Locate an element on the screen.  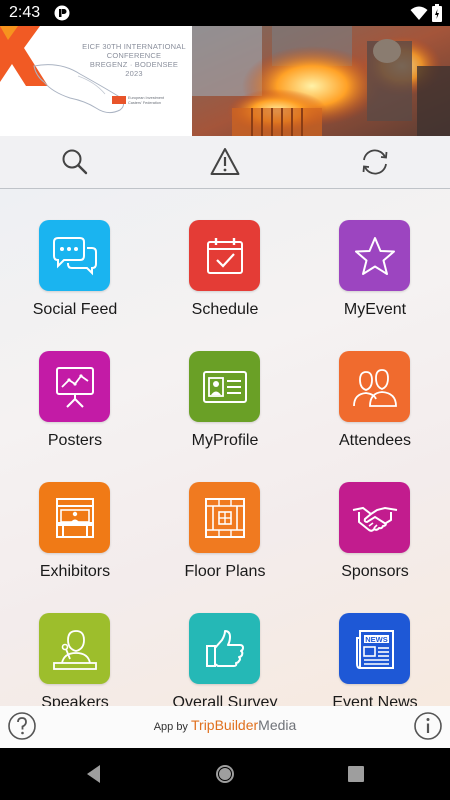
floor-plan-icon is located at coordinates (224, 517).